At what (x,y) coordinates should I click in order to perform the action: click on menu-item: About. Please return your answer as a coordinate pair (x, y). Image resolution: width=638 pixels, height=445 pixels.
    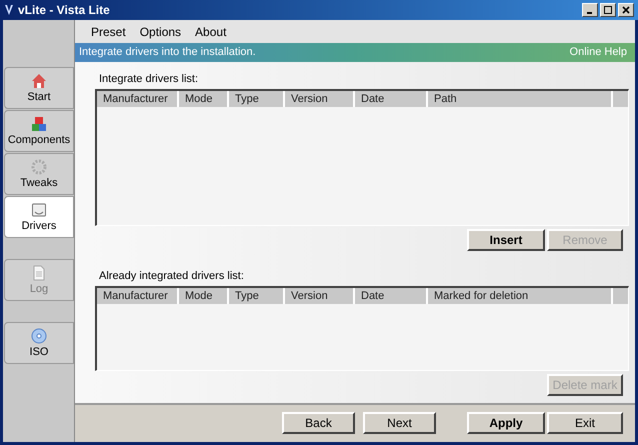
    Looking at the image, I should click on (210, 31).